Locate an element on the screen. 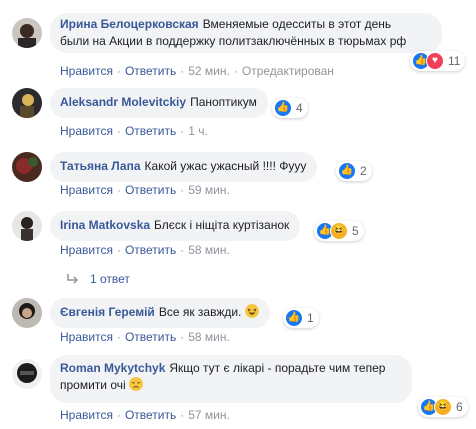 Image resolution: width=476 pixels, height=429 pixels. comment-bubble: Татьяна Лапа Какой ужас ужасный !!!! Фууу is located at coordinates (184, 167).